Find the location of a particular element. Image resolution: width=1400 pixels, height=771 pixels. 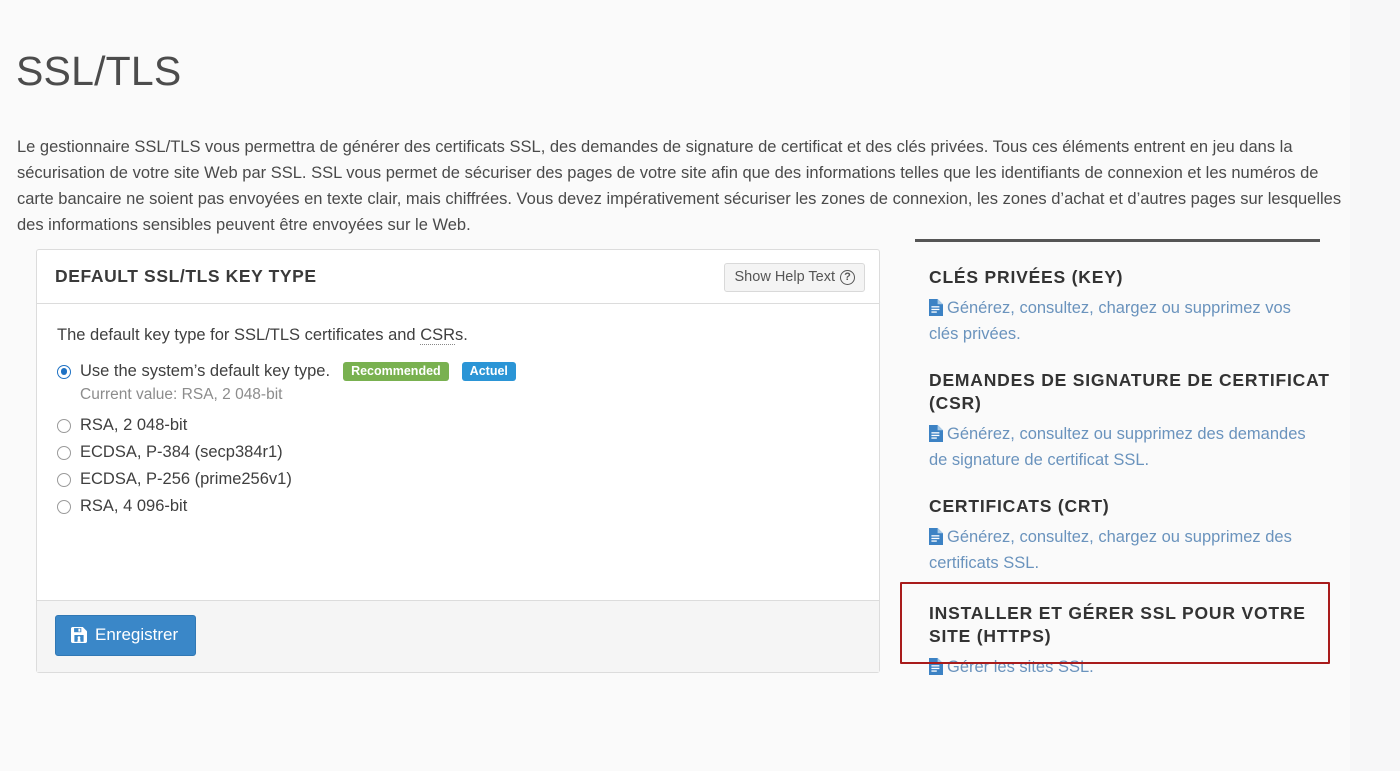

current-value-note: Current value: RSA, 2 048-bit is located at coordinates (181, 394).